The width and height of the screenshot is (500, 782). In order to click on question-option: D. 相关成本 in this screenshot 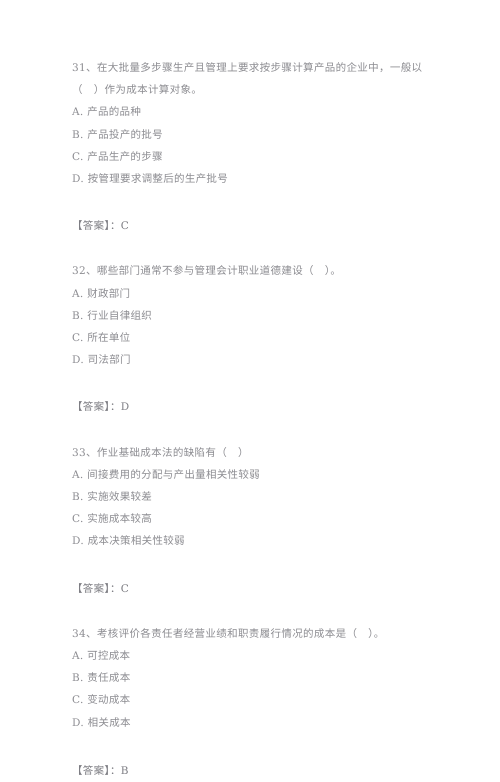, I will do `click(101, 722)`.